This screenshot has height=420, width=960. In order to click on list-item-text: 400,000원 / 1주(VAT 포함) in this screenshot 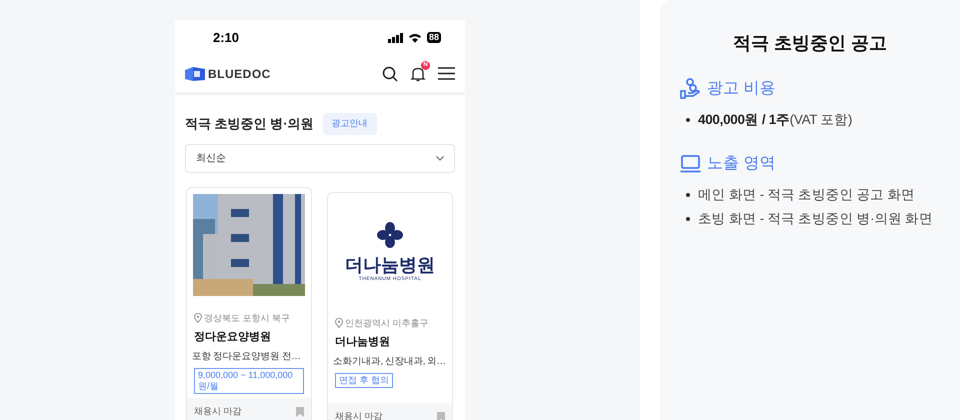, I will do `click(775, 120)`.